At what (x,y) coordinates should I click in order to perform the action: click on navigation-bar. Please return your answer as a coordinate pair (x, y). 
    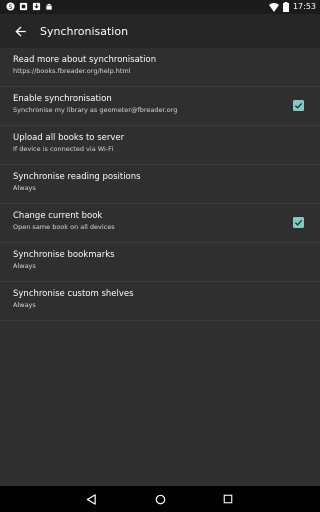
    Looking at the image, I should click on (160, 499).